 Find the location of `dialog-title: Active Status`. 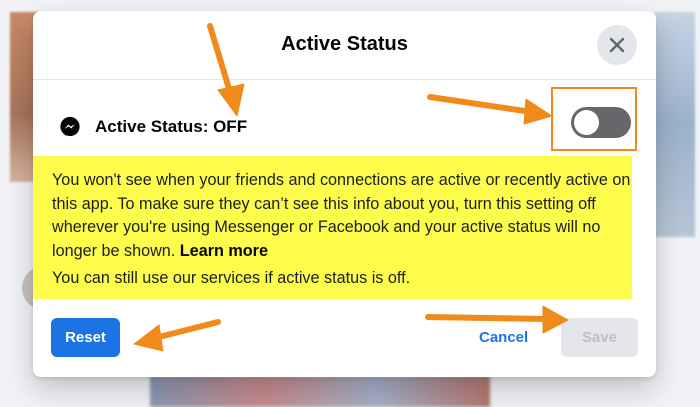

dialog-title: Active Status is located at coordinates (344, 44).